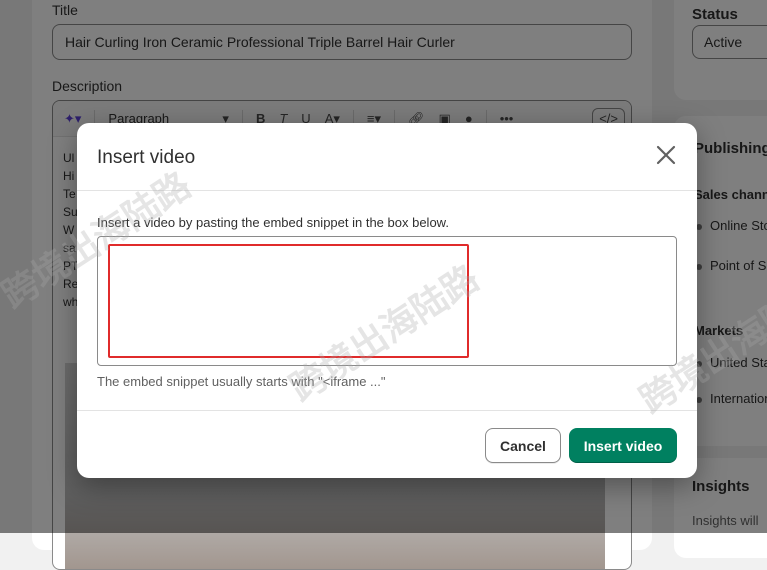 This screenshot has height=570, width=767. What do you see at coordinates (146, 157) in the screenshot?
I see `modal-title: Insert video` at bounding box center [146, 157].